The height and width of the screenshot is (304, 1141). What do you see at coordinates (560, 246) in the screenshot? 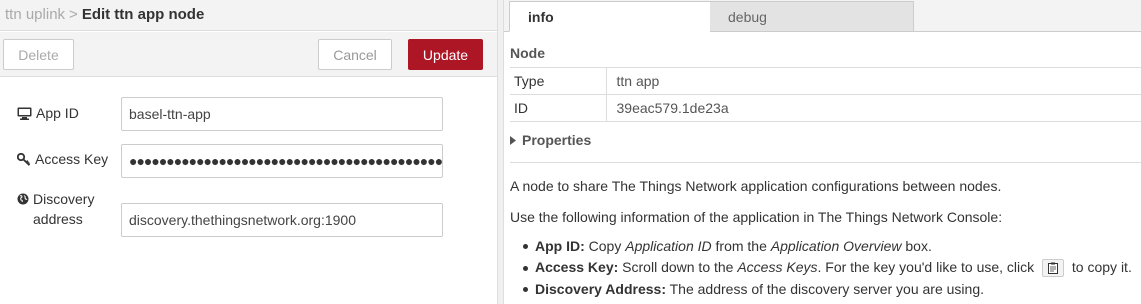
I see `bullet-title: App ID:` at bounding box center [560, 246].